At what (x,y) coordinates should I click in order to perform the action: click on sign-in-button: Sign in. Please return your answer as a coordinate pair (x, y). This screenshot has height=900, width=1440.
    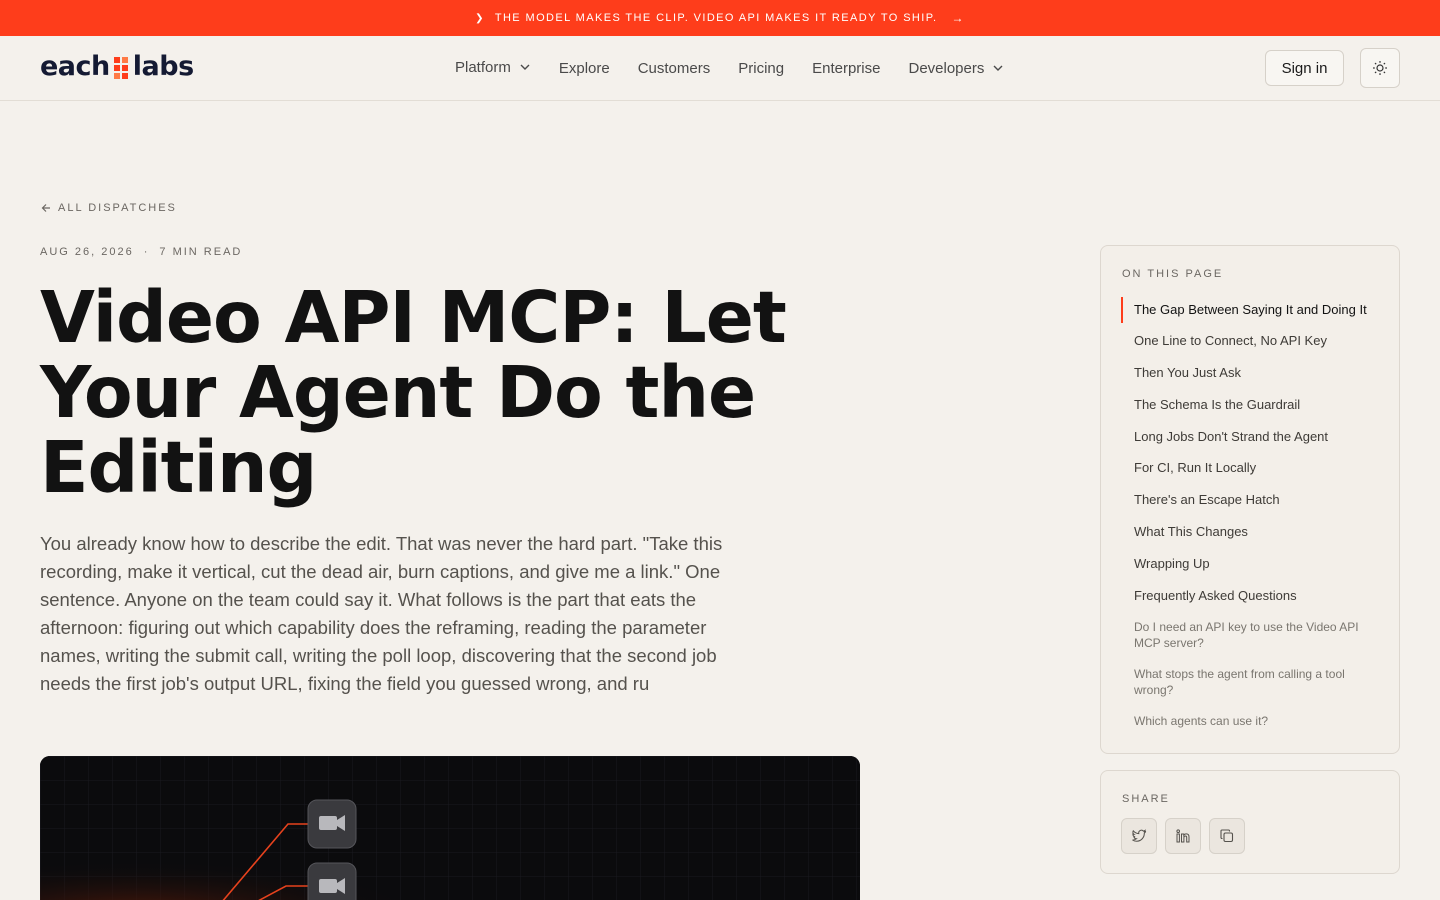
    Looking at the image, I should click on (1304, 68).